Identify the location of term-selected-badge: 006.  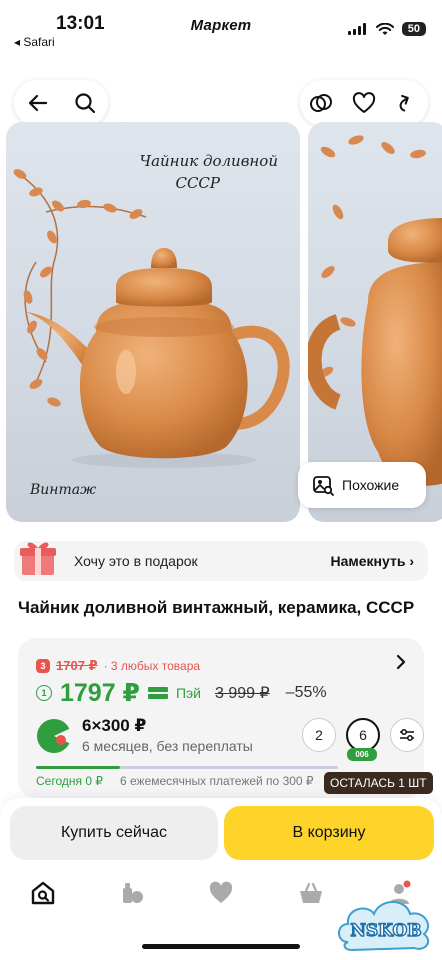
(362, 754).